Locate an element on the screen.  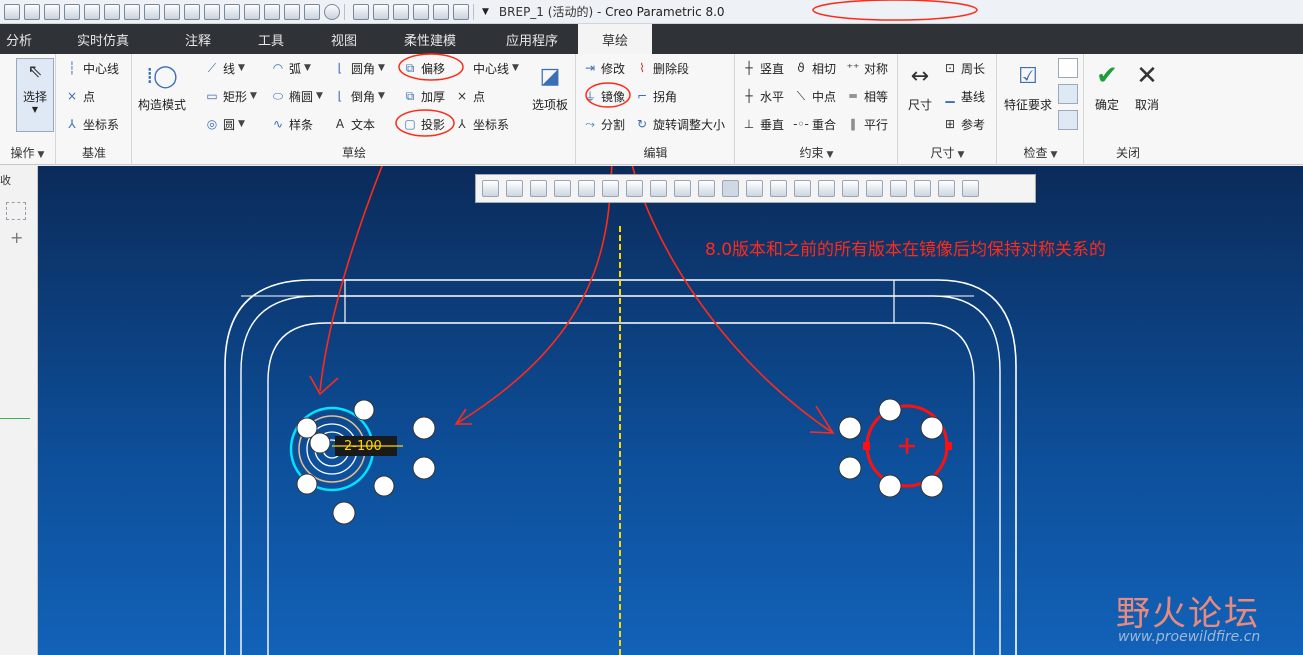
datum-coordsys-button: ⅄ 坐标系 is located at coordinates (92, 124).